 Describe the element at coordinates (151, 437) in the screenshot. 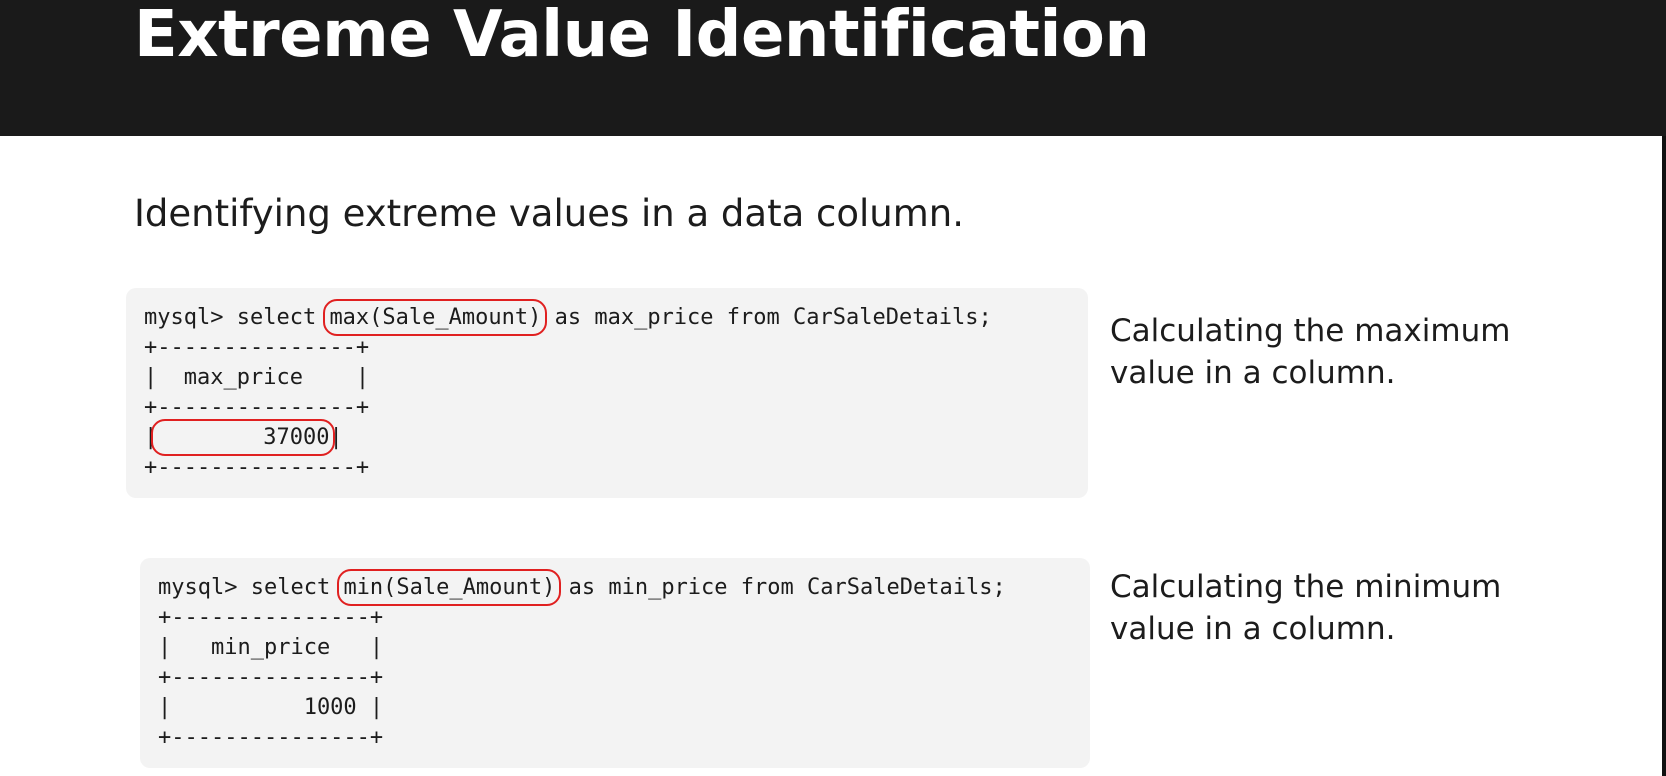

I see `result-bar-left: |` at that location.